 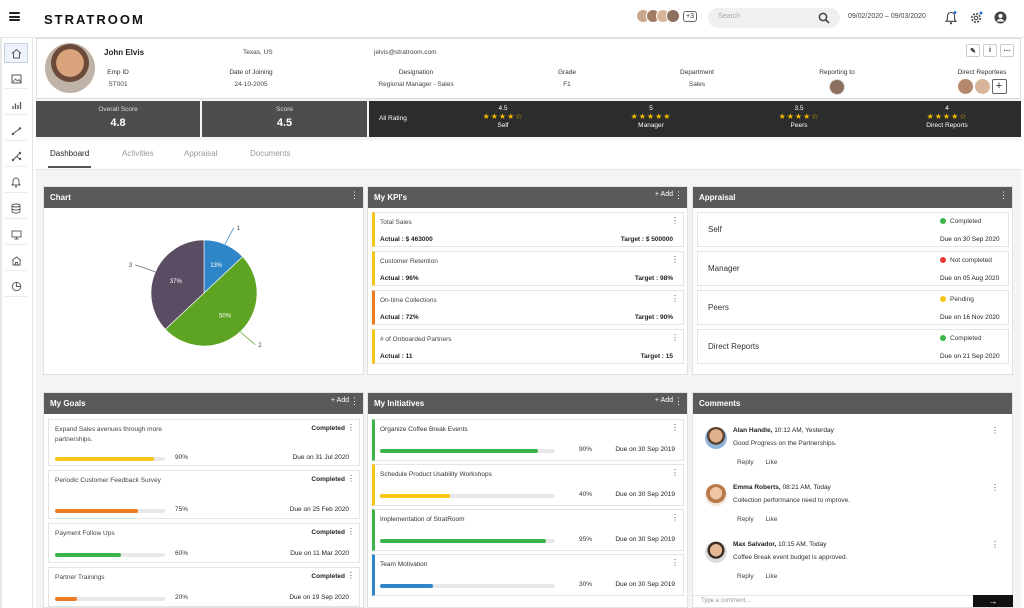 What do you see at coordinates (774, 18) in the screenshot?
I see `search-input: Search` at bounding box center [774, 18].